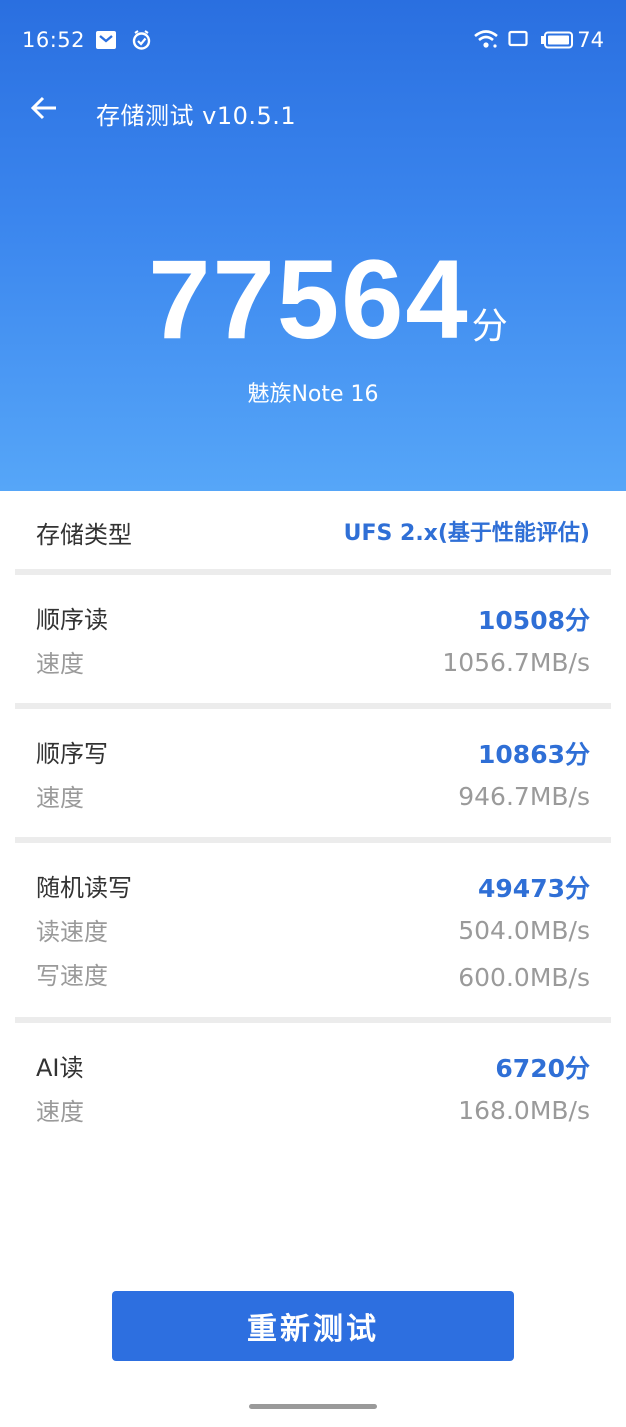 The image size is (626, 1427). Describe the element at coordinates (72, 754) in the screenshot. I see `section-title: 顺序写` at that location.